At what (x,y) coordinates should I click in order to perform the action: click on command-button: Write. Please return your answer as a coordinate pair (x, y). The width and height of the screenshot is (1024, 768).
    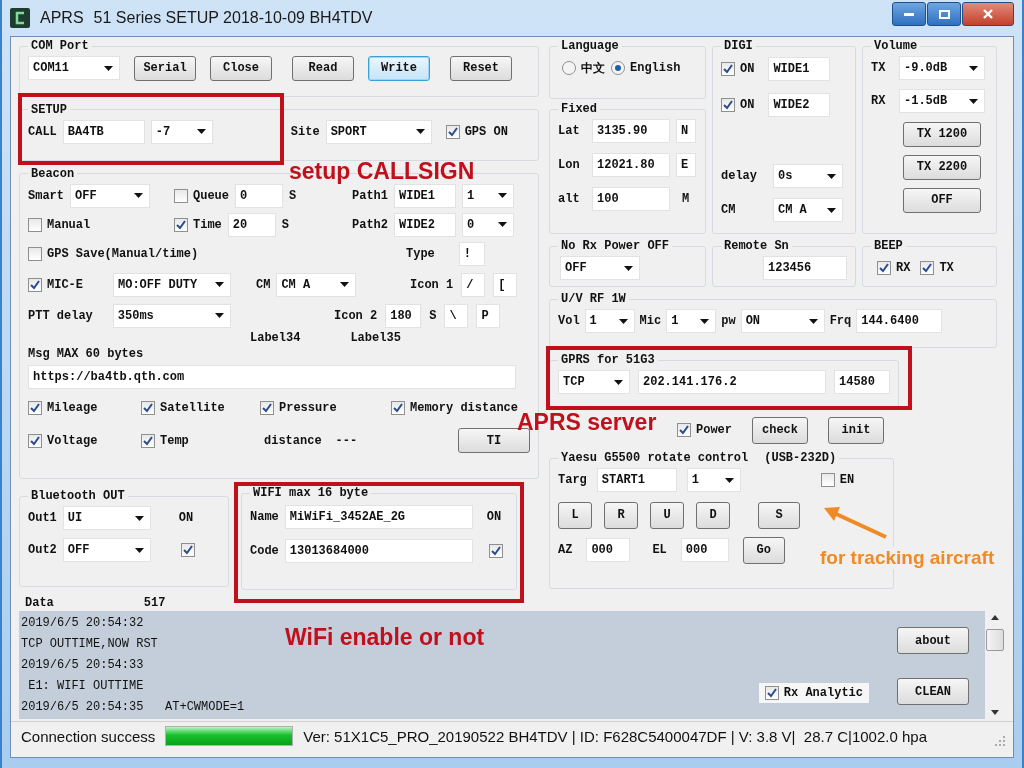
    Looking at the image, I should click on (399, 68).